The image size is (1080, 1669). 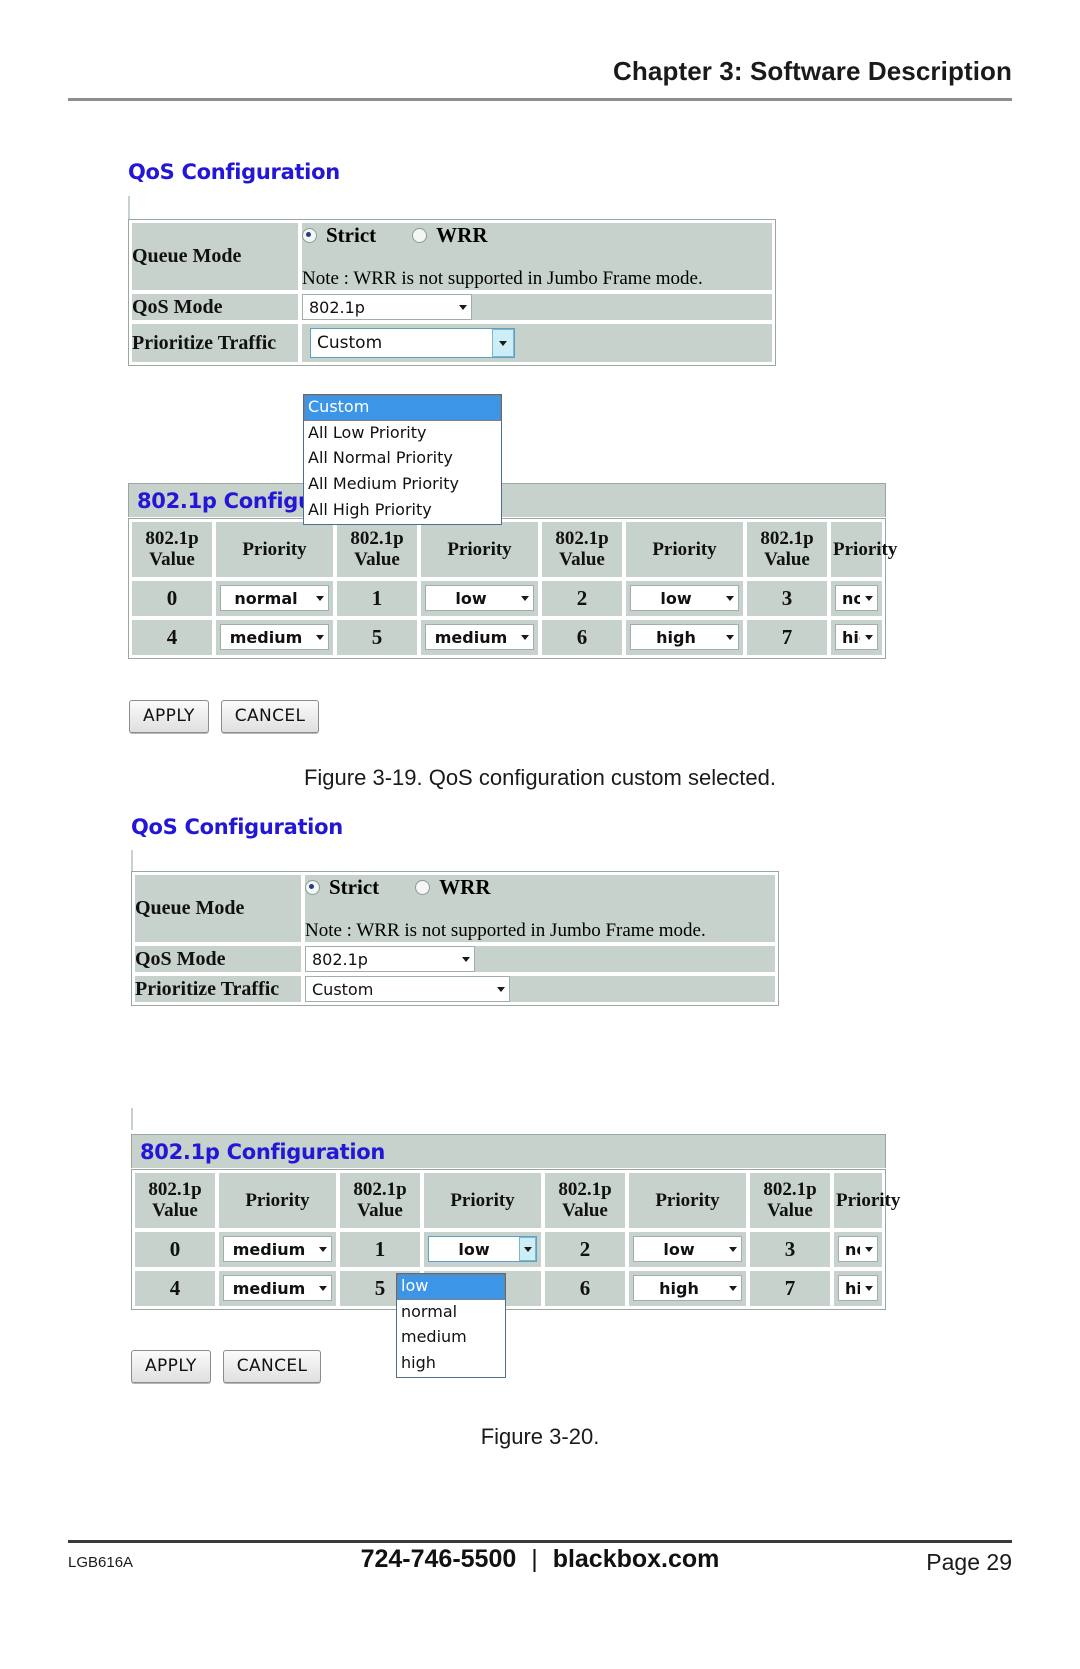 I want to click on table-row: 0 normal 1 low 2 low 3 normal, so click(x=507, y=598).